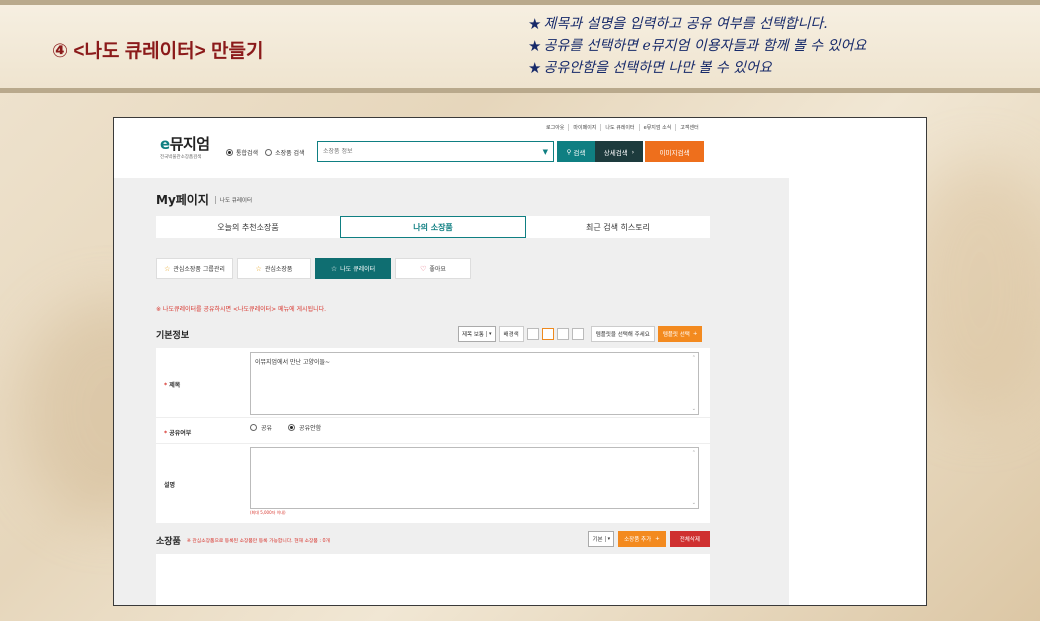  What do you see at coordinates (678, 24) in the screenshot?
I see `lesson-note: ★ 제목과 설명을 입력하고 공유 여부를 선택합니다.` at bounding box center [678, 24].